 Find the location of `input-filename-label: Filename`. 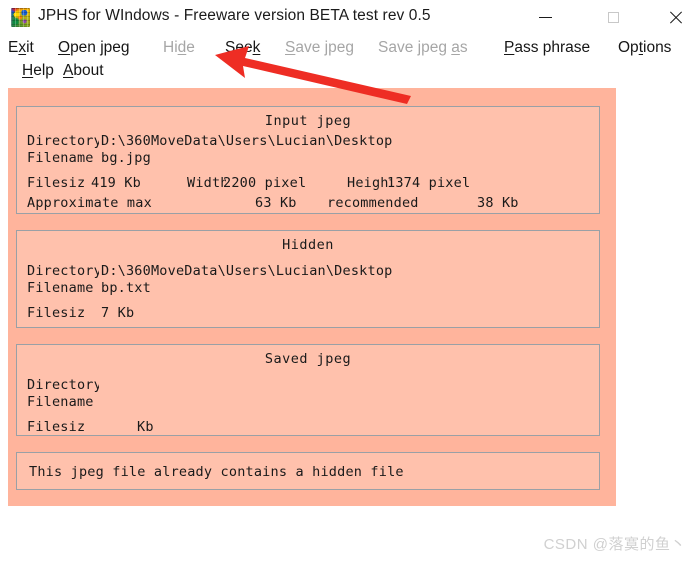

input-filename-label: Filename is located at coordinates (60, 158).